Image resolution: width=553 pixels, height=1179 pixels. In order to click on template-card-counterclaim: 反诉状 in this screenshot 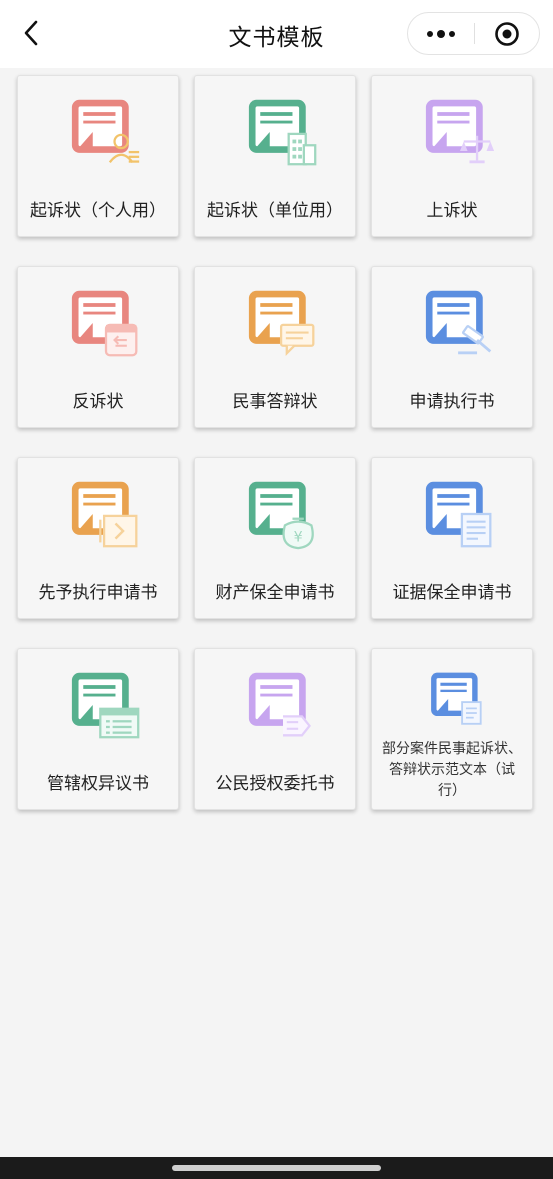, I will do `click(98, 347)`.